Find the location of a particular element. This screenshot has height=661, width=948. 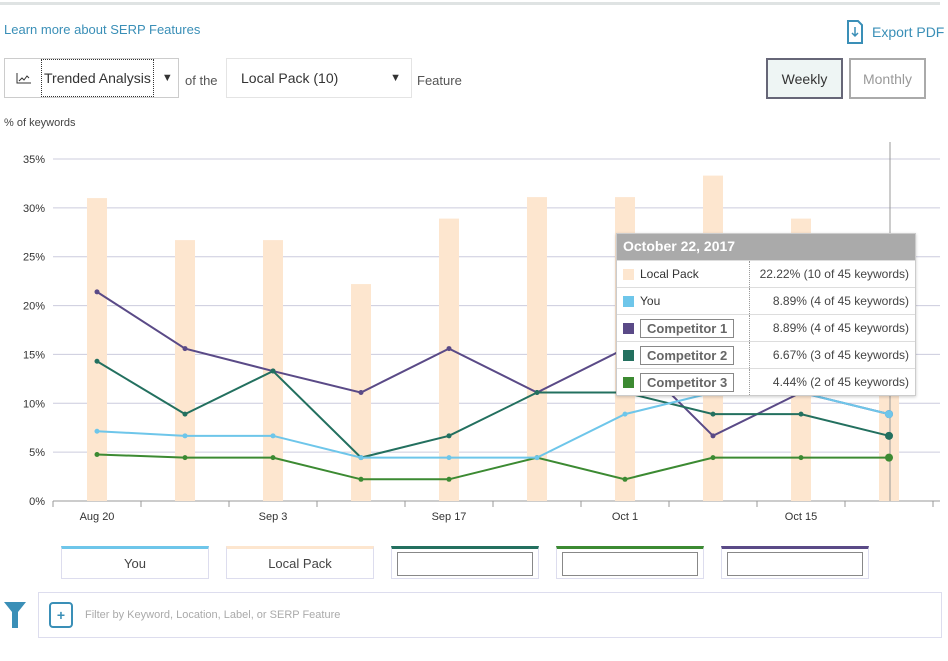

tooltip-row: You 8.89% (4 of 45 keywords) is located at coordinates (766, 300).